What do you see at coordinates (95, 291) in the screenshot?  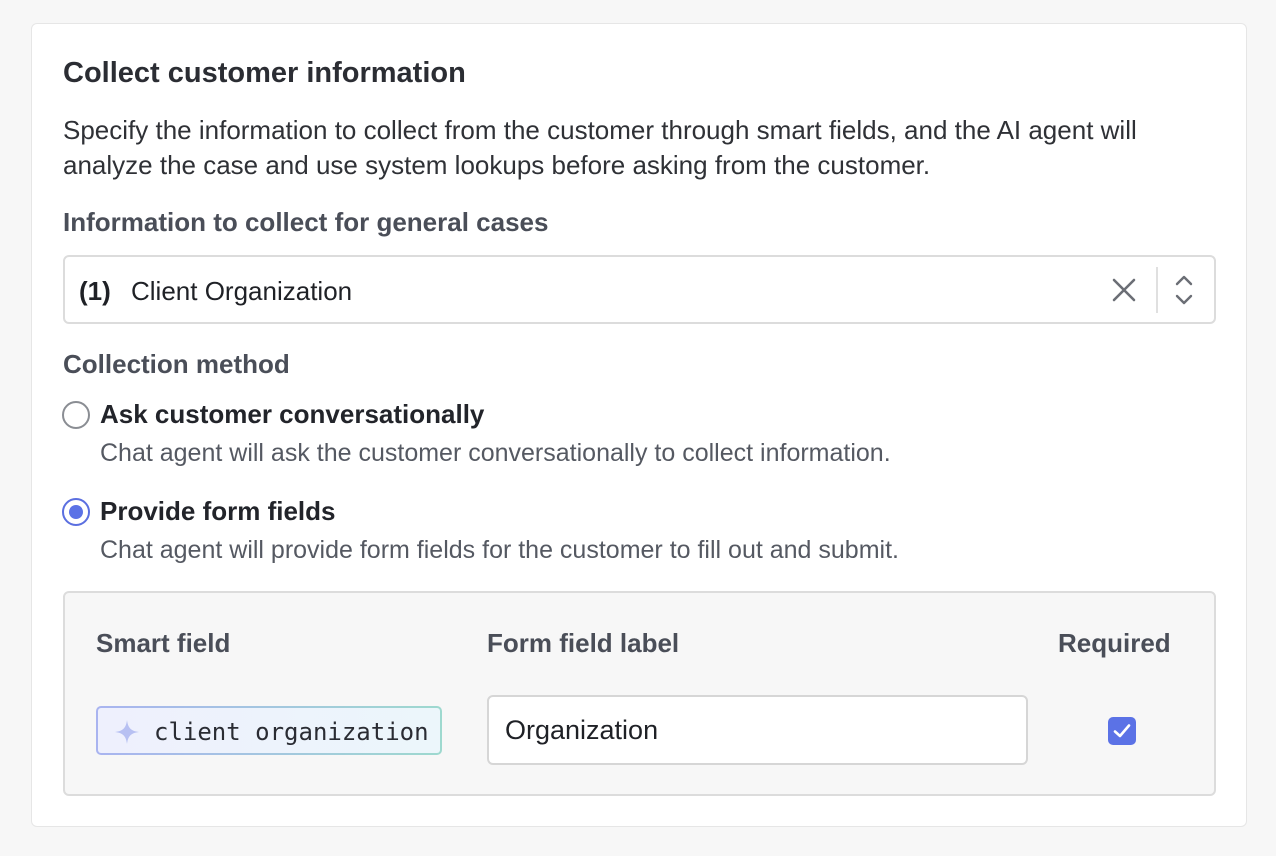 I see `selected-count: (1)` at bounding box center [95, 291].